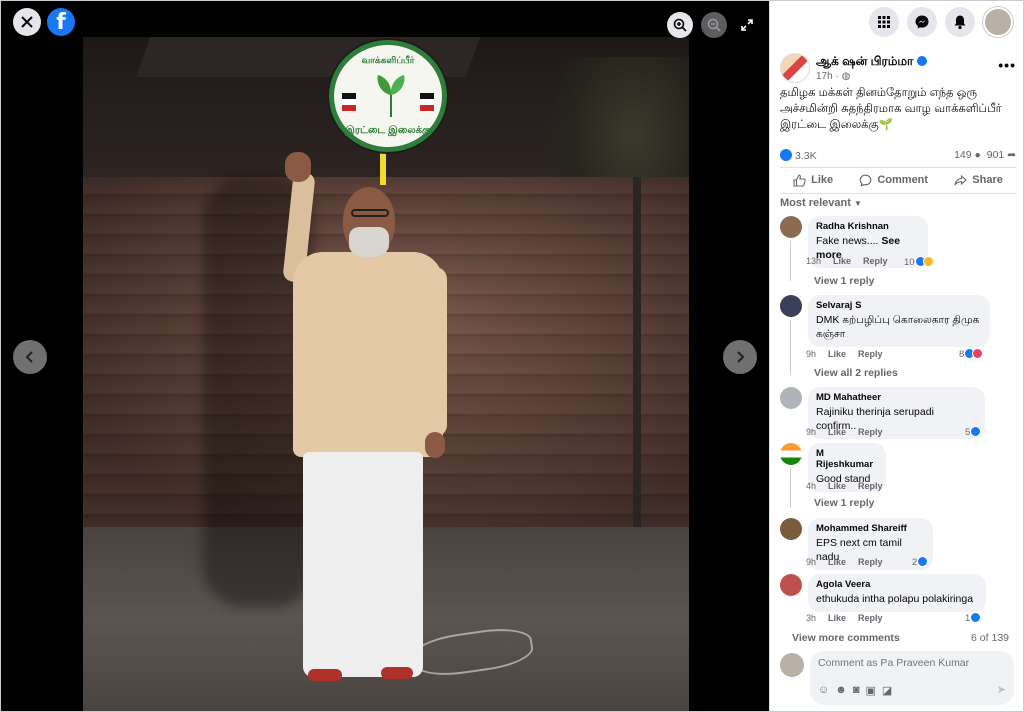  I want to click on comment-author: Agola Veera, so click(897, 584).